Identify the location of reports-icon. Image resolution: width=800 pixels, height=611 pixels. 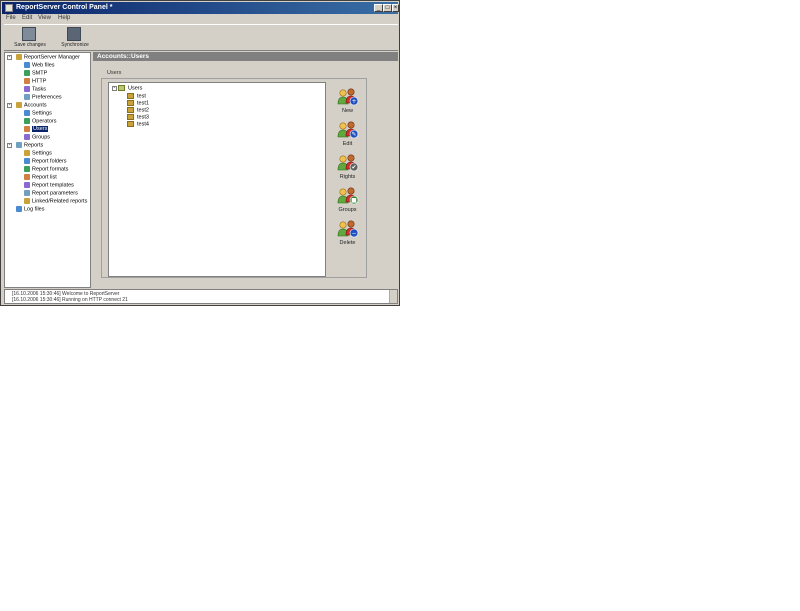
(19, 145).